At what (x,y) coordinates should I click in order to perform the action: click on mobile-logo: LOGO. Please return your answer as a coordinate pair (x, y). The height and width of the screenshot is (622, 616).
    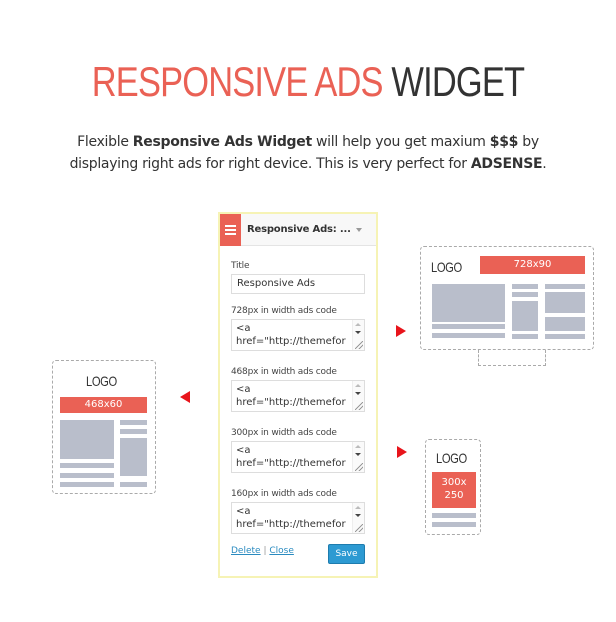
    Looking at the image, I should click on (451, 458).